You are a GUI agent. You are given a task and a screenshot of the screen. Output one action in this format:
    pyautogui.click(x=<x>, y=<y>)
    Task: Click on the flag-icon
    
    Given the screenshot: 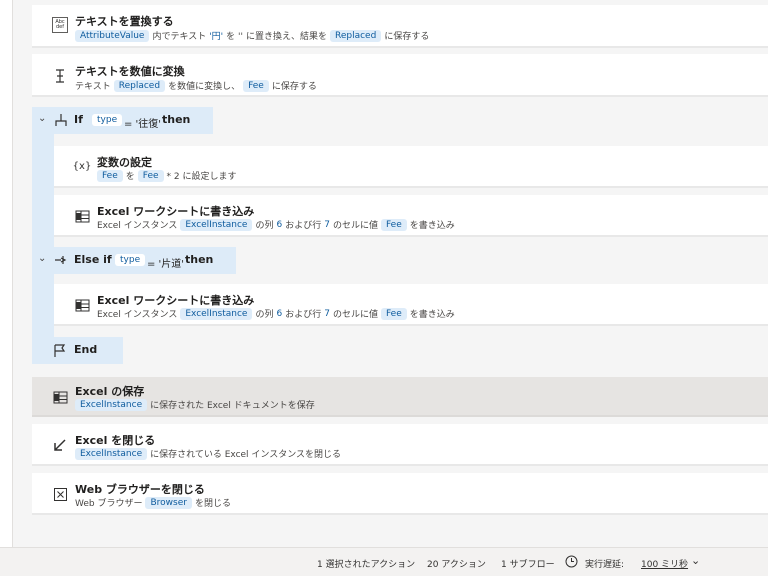 What is the action you would take?
    pyautogui.click(x=60, y=352)
    